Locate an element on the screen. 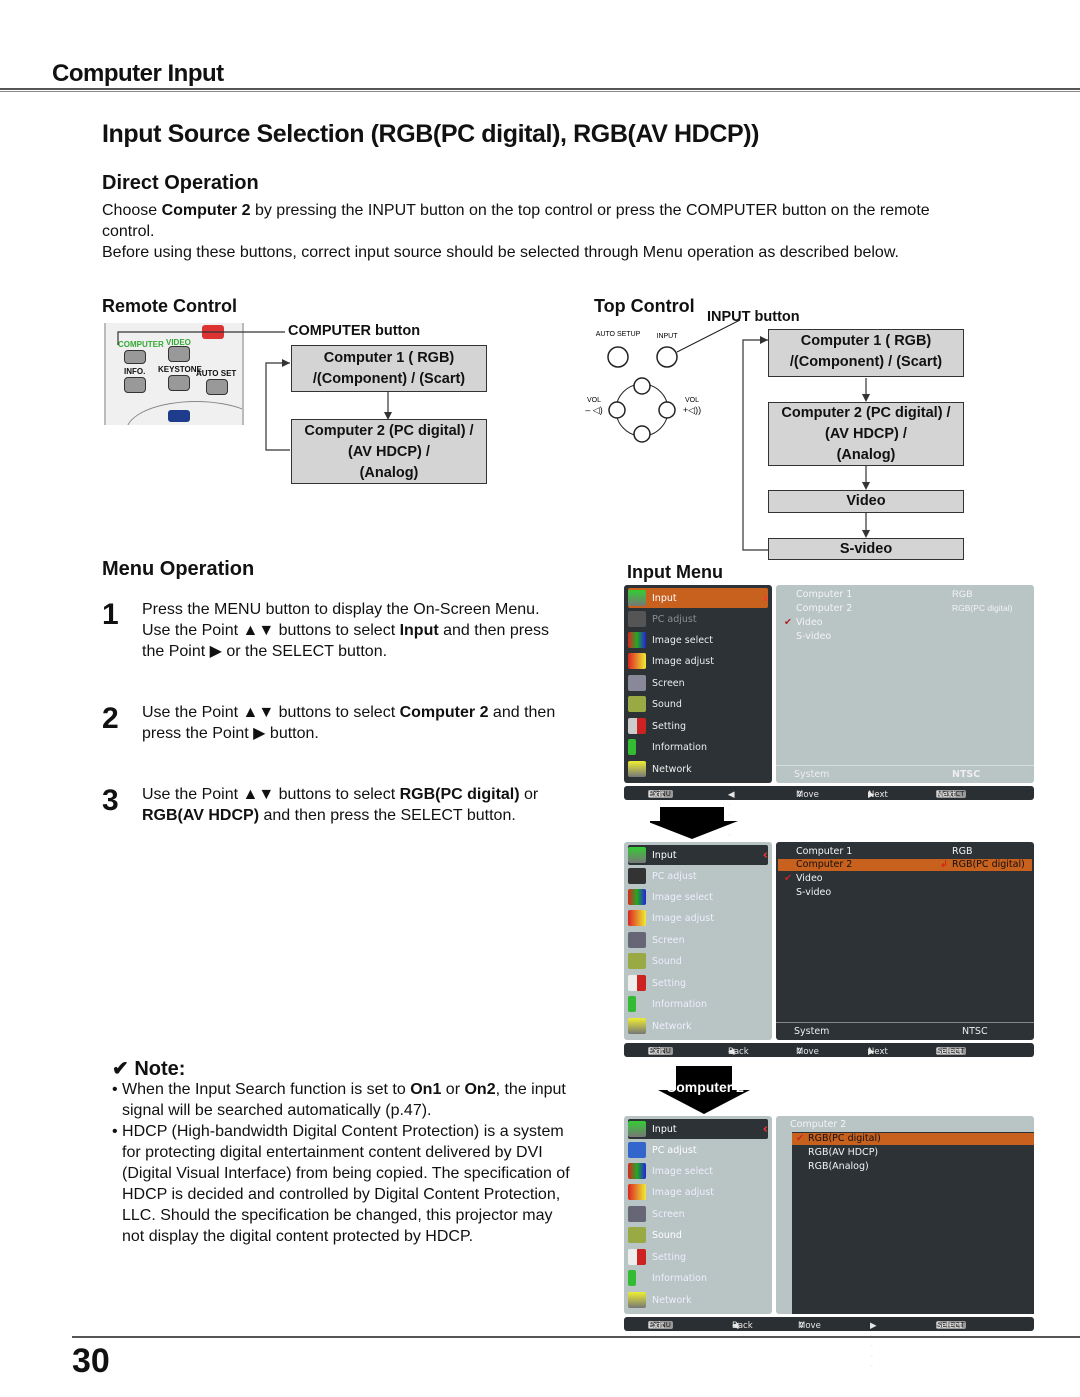  remote-control-heading: Remote Control is located at coordinates (169, 306).